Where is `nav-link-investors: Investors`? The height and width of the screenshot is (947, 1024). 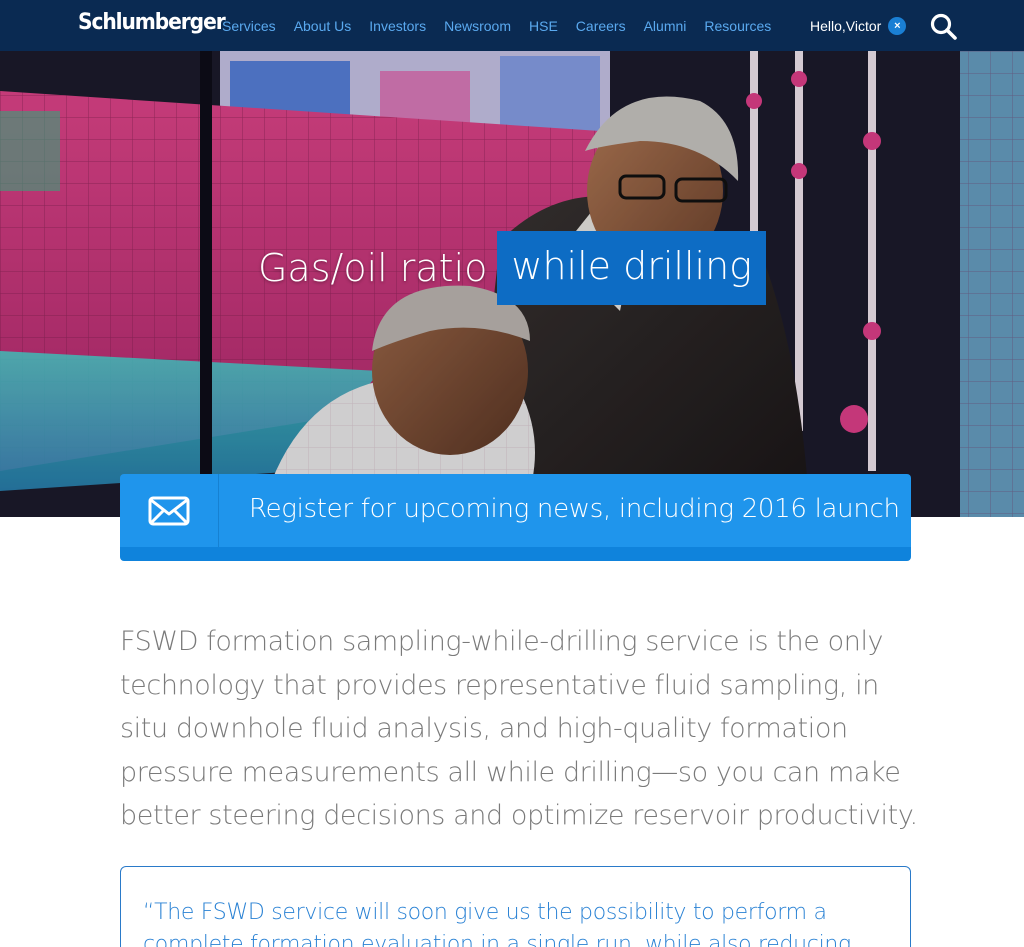 nav-link-investors: Investors is located at coordinates (397, 26).